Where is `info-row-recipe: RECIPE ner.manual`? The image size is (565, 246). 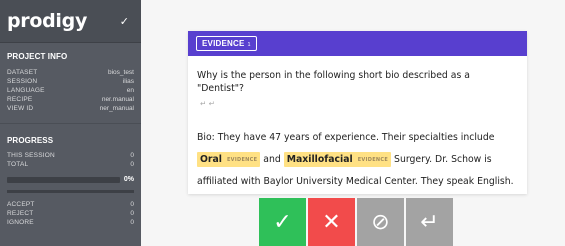 info-row-recipe: RECIPE ner.manual is located at coordinates (70, 99).